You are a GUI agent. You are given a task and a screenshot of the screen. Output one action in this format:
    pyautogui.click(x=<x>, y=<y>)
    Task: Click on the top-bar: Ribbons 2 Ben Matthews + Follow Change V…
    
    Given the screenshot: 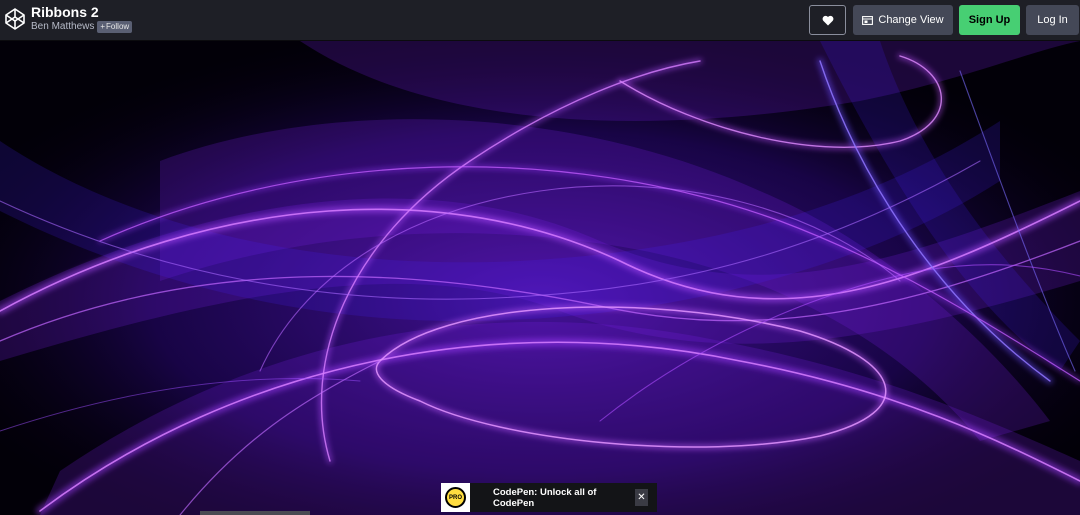 What is the action you would take?
    pyautogui.click(x=540, y=20)
    